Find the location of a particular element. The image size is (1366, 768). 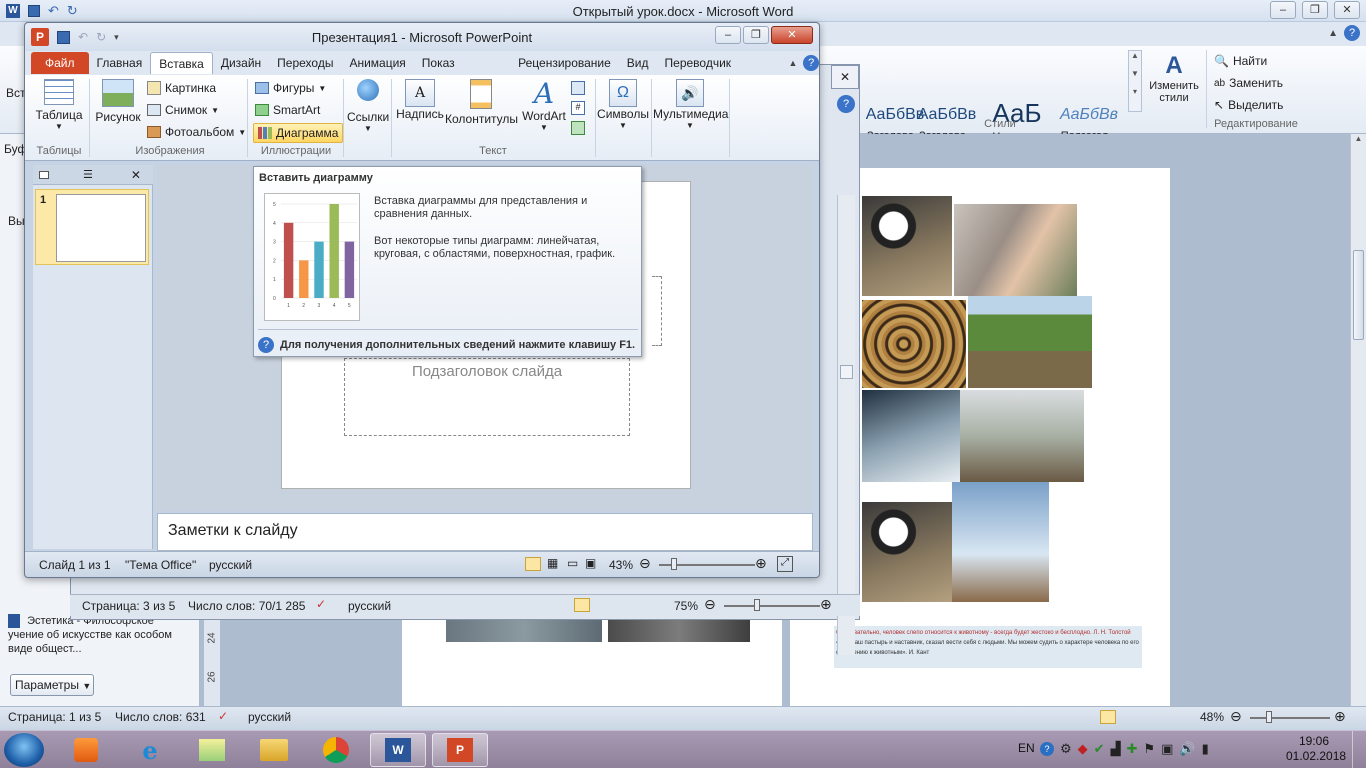

scroll-up-icon: ▲ is located at coordinates (1358, 142).